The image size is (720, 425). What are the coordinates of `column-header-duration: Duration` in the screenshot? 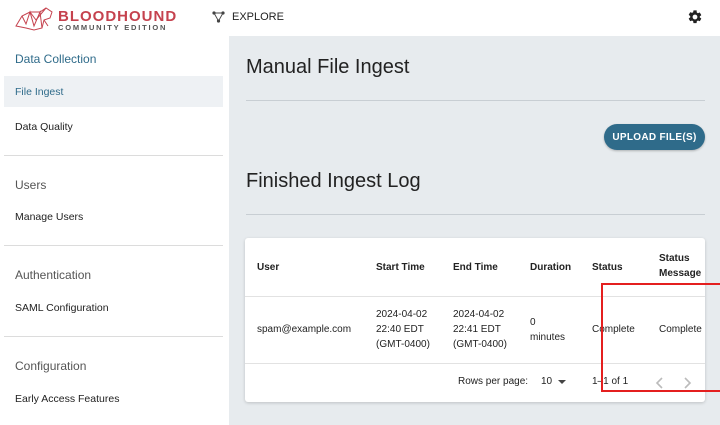 It's located at (550, 267).